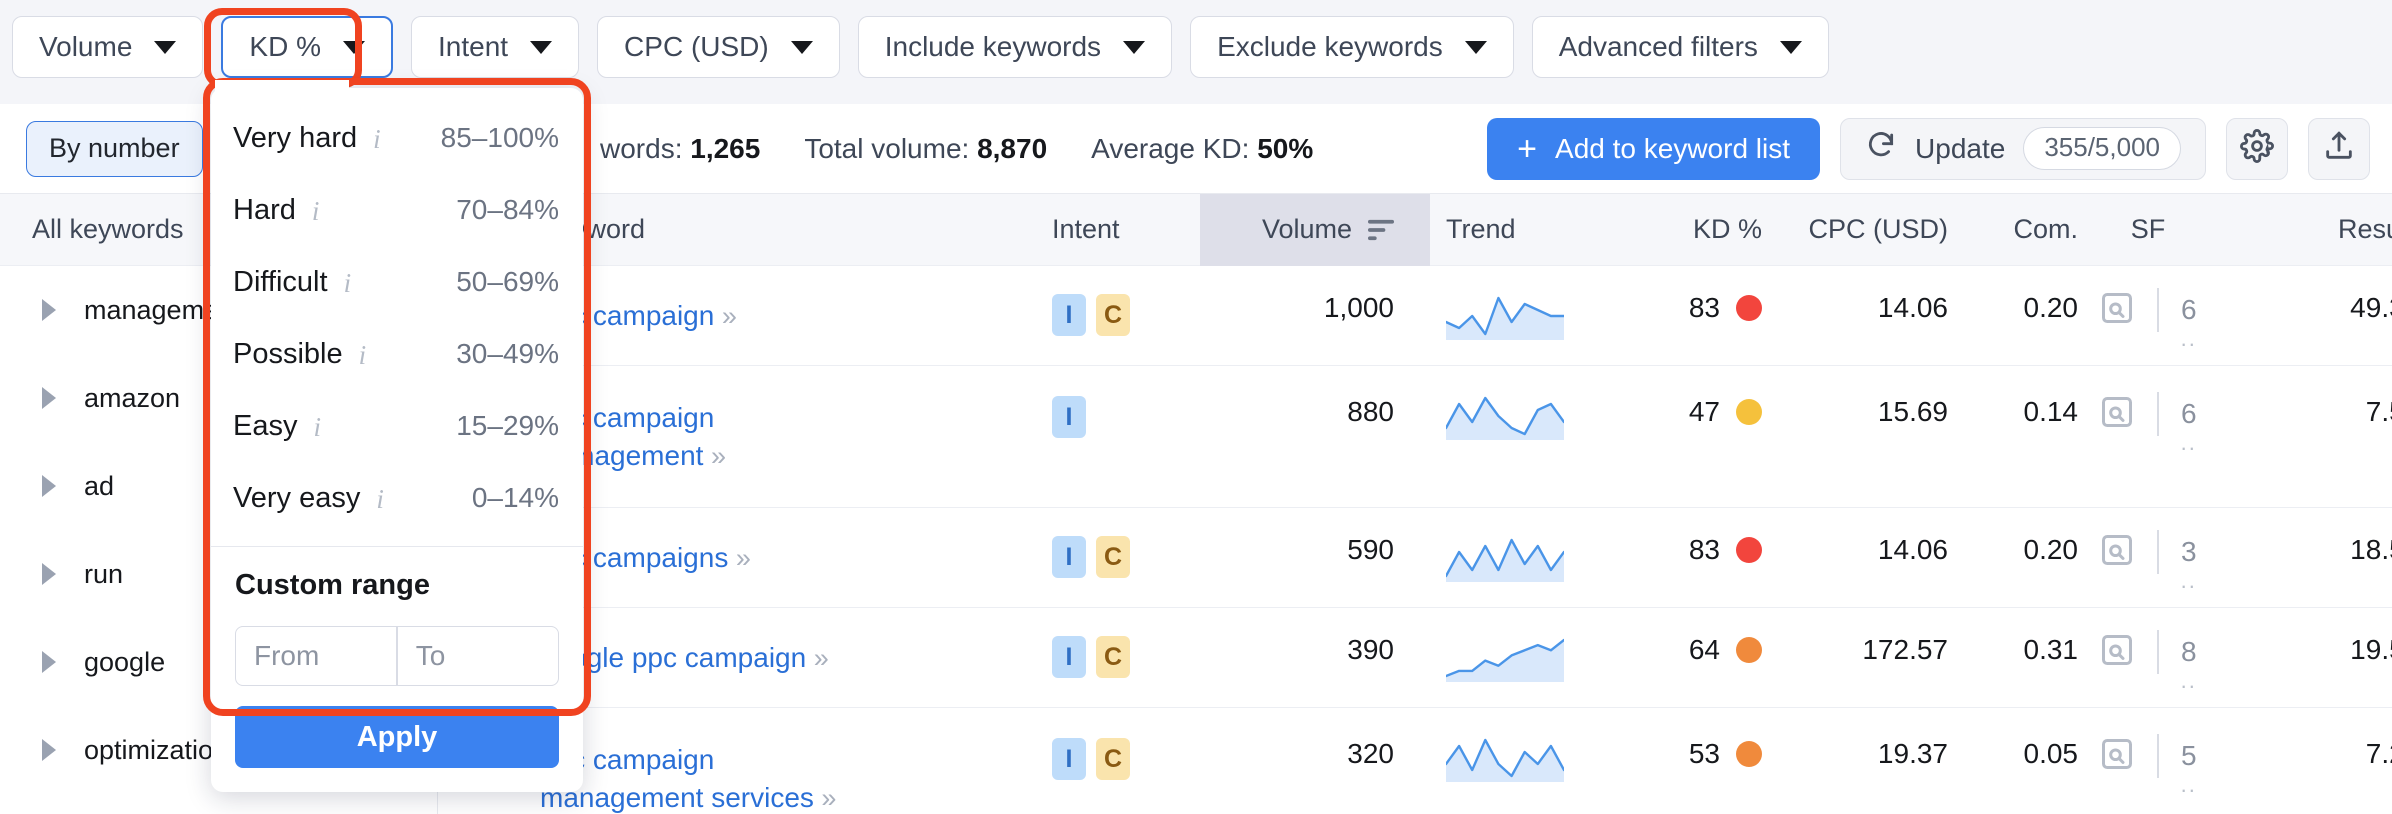 The height and width of the screenshot is (814, 2392). I want to click on cpc-cell: 172.57, so click(1905, 649).